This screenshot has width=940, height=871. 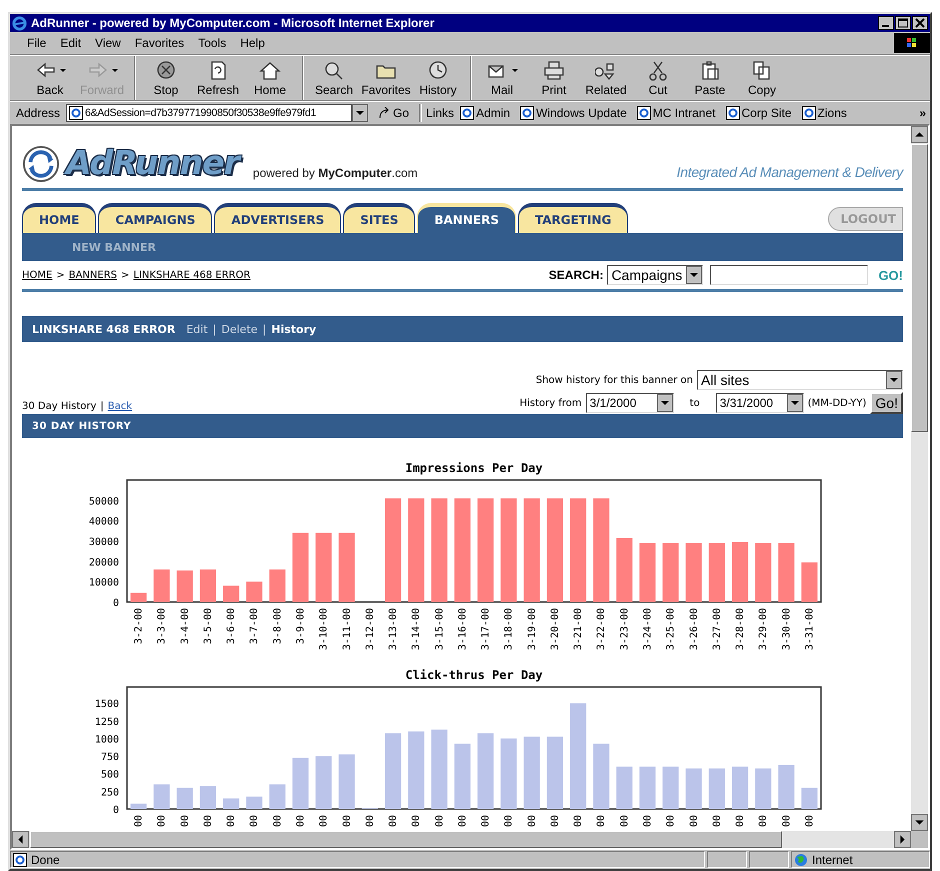 What do you see at coordinates (270, 78) in the screenshot?
I see `toolbar-button: Home` at bounding box center [270, 78].